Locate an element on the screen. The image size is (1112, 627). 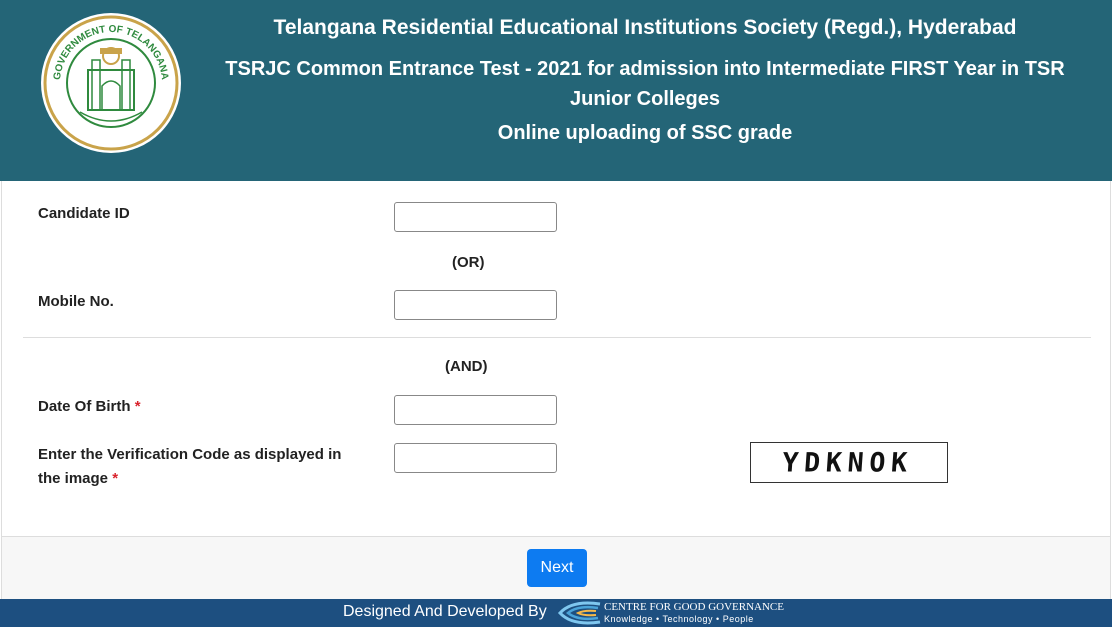
form-actions: Next is located at coordinates (556, 567).